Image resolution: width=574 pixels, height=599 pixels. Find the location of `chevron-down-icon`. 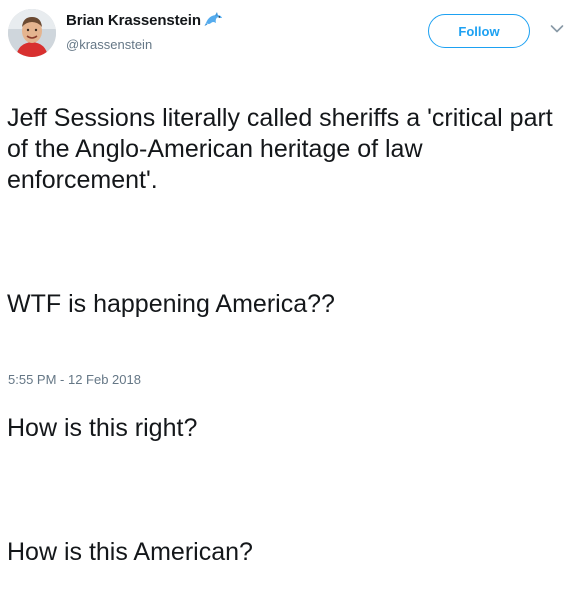

chevron-down-icon is located at coordinates (557, 29).